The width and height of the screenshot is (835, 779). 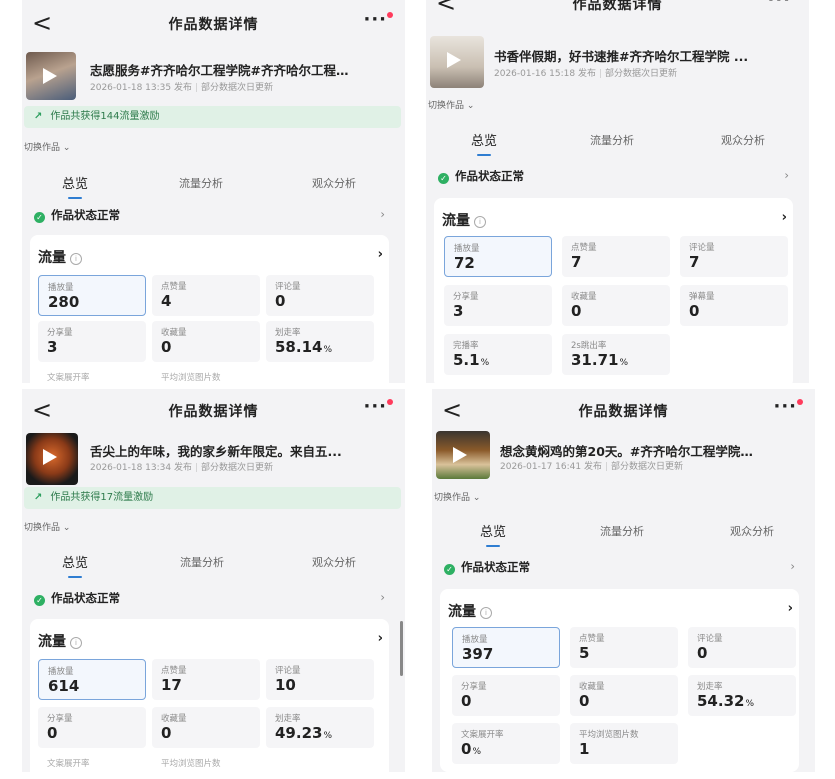 What do you see at coordinates (616, 354) in the screenshot?
I see `metric-bounce-rate: 2s跳出率 31.71%` at bounding box center [616, 354].